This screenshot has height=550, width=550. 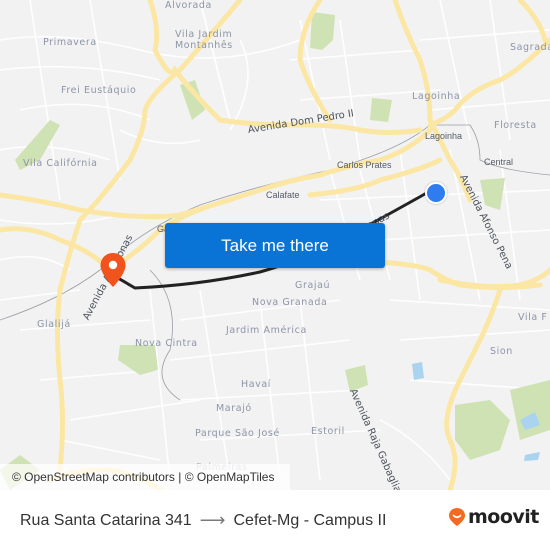 I want to click on place-label-lagoinha-station: Lagoinha, so click(x=444, y=136).